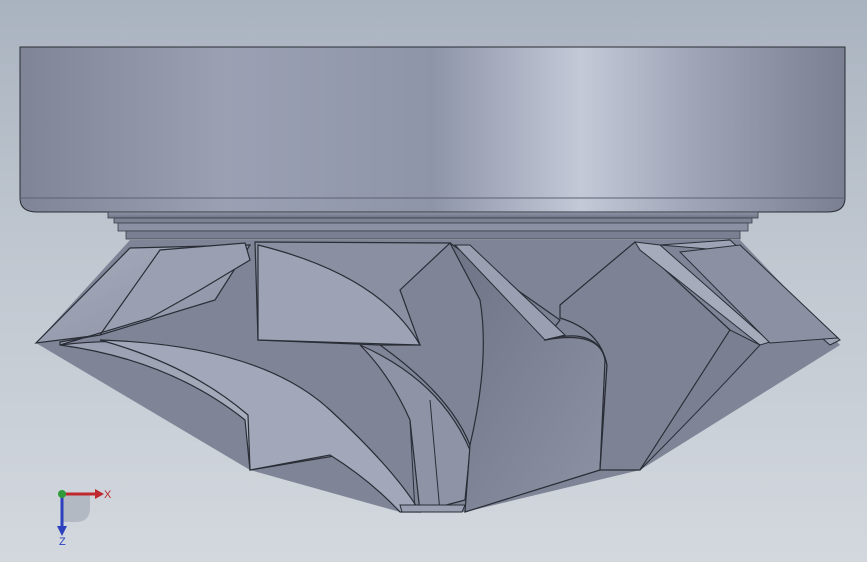 The image size is (867, 562). What do you see at coordinates (433, 225) in the screenshot?
I see `hub-rings` at bounding box center [433, 225].